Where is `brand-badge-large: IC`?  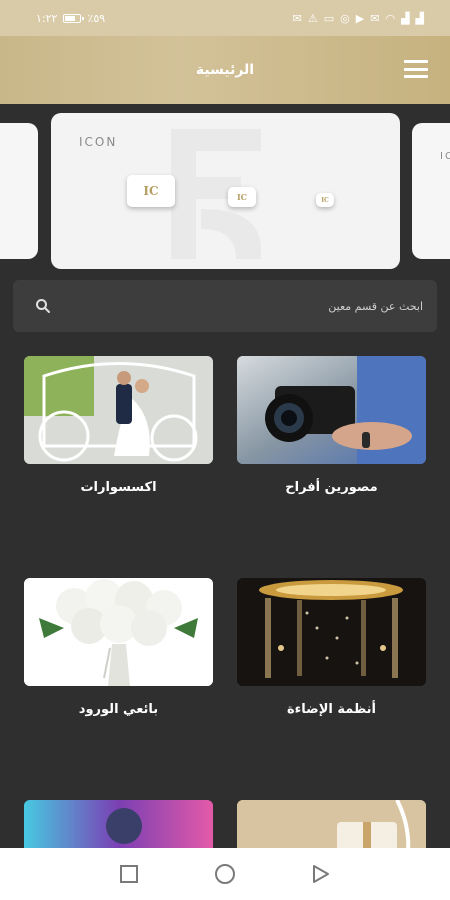
brand-badge-large: IC is located at coordinates (151, 191).